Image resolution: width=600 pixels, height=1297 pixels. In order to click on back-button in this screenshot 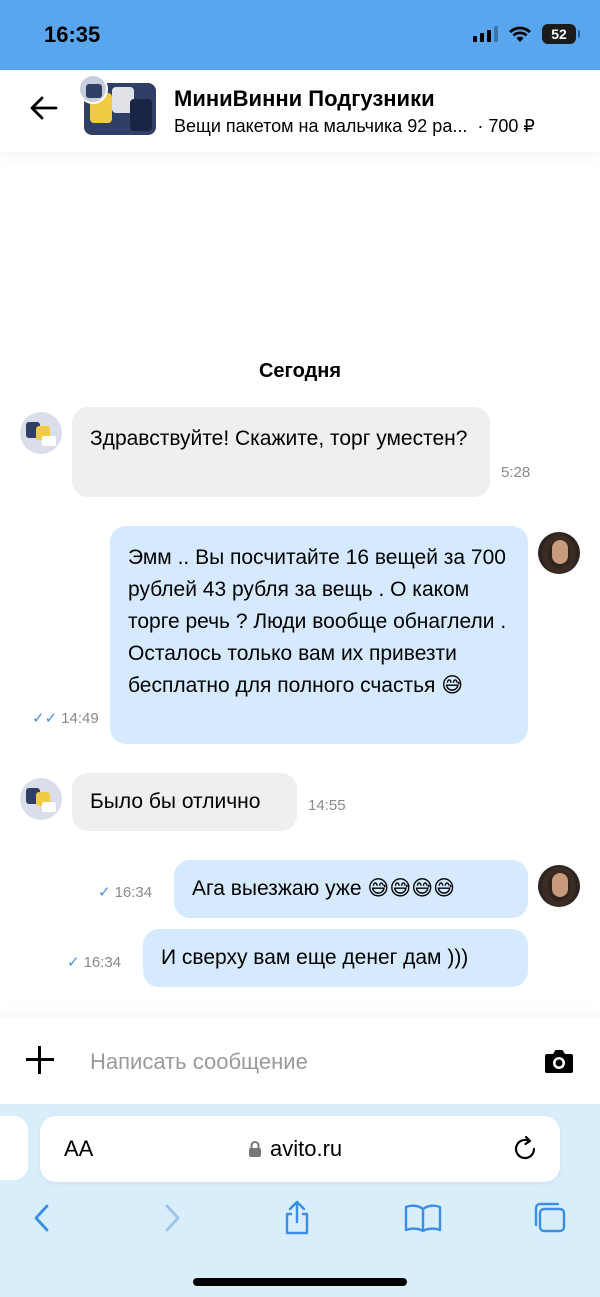, I will do `click(44, 108)`.